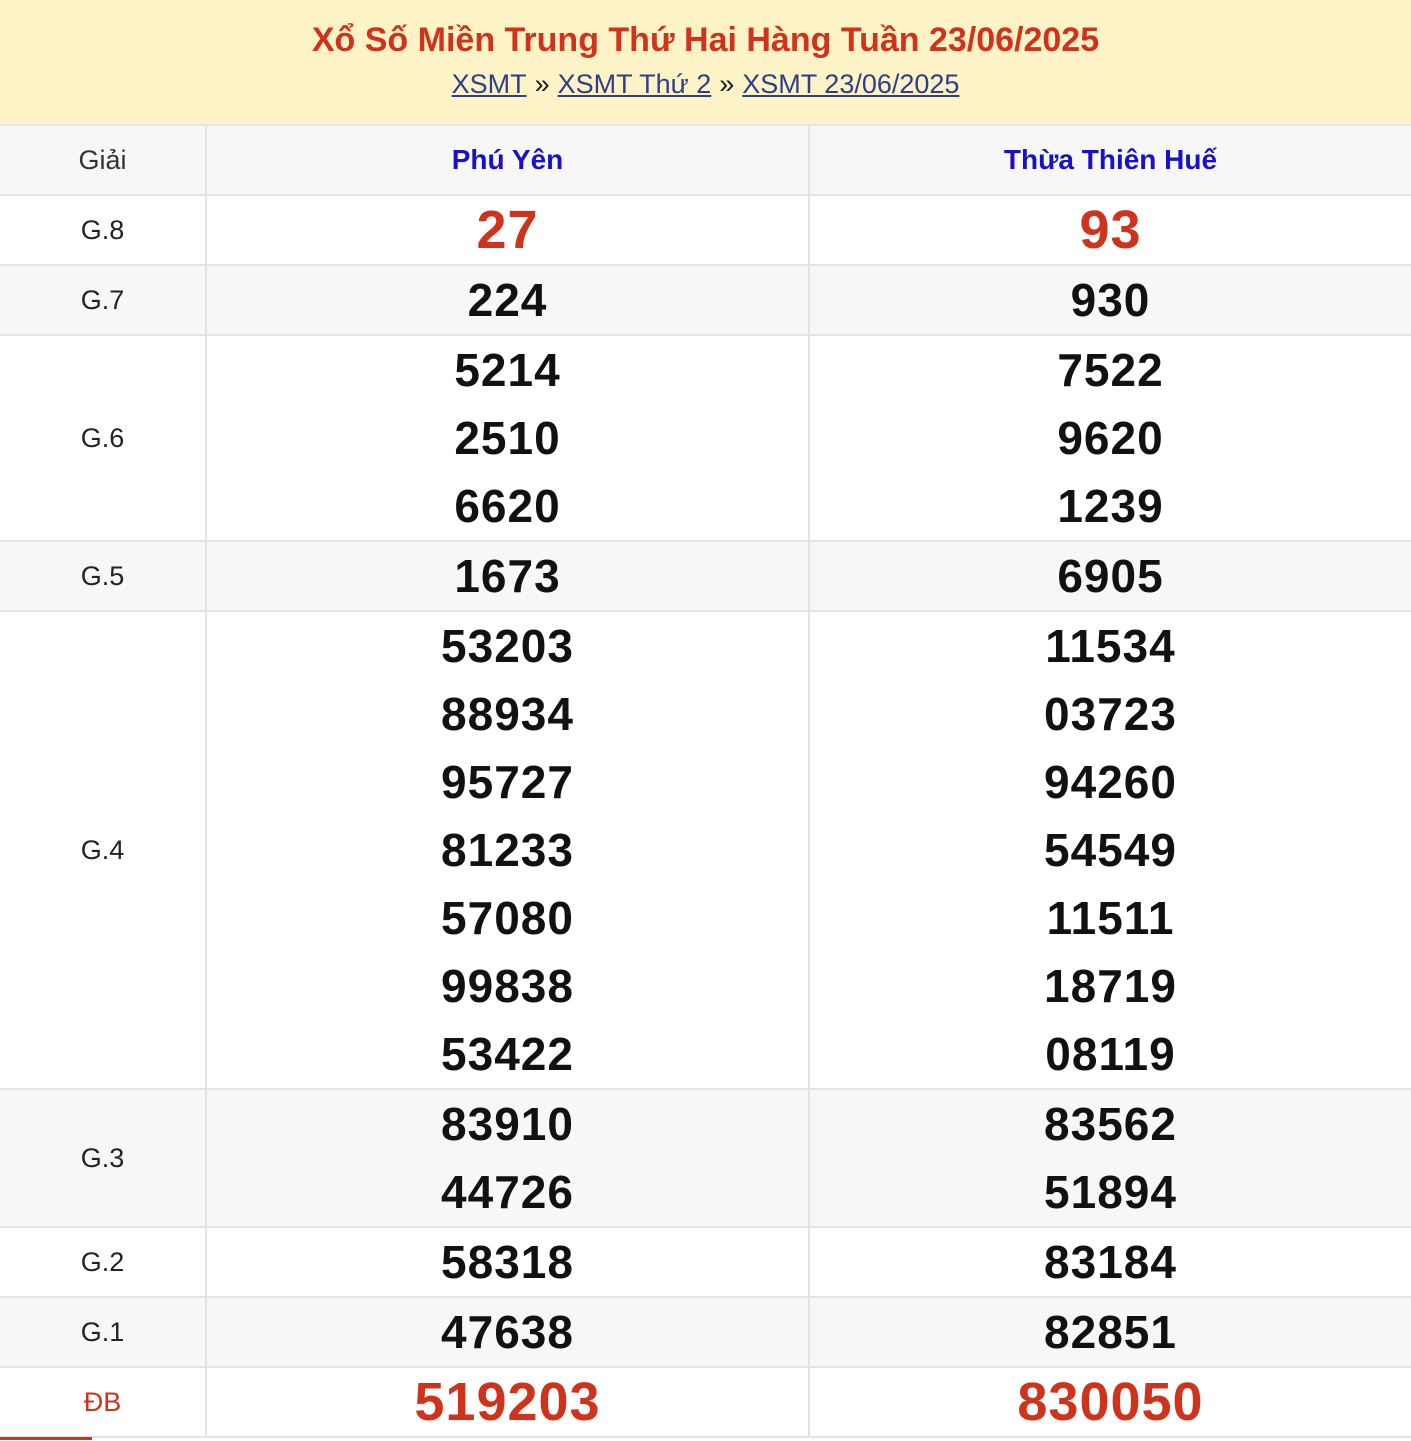 The width and height of the screenshot is (1411, 1441). Describe the element at coordinates (1110, 986) in the screenshot. I see `result-number: 18719` at that location.